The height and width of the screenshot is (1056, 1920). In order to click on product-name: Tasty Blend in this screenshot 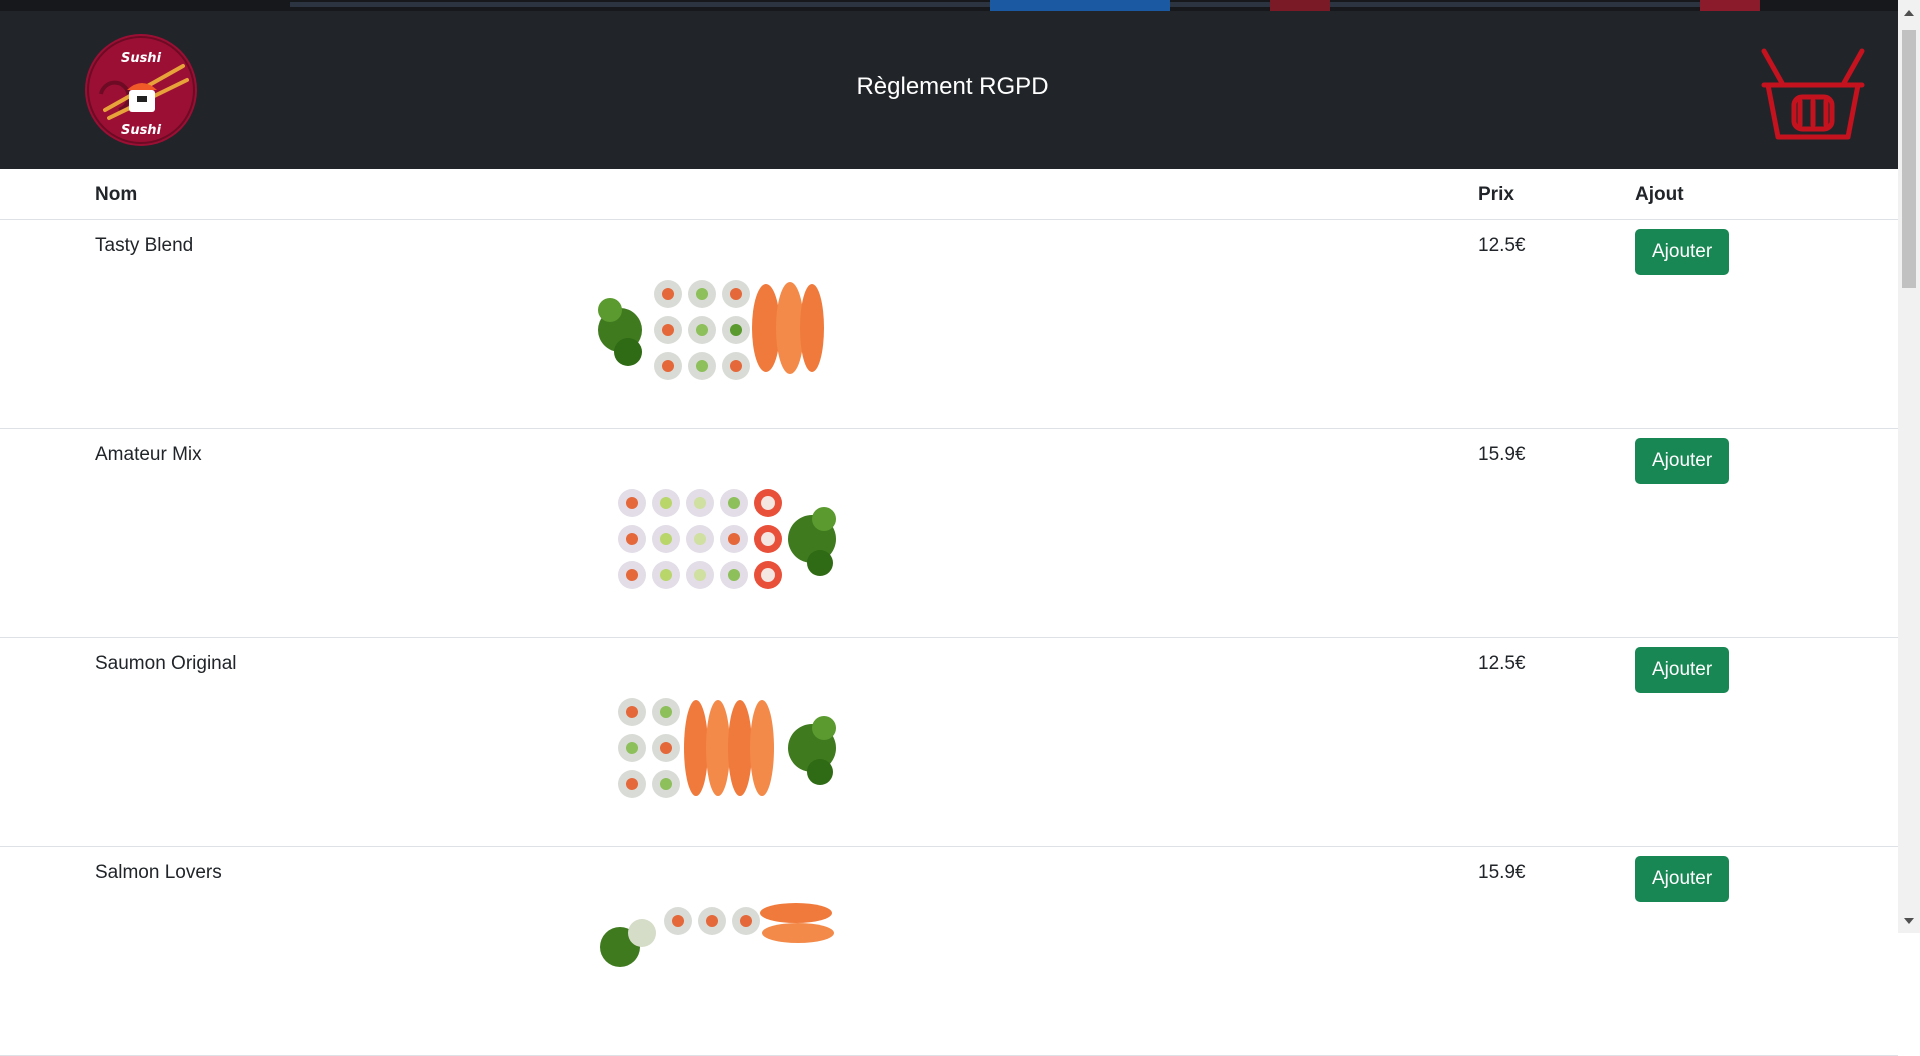, I will do `click(144, 245)`.